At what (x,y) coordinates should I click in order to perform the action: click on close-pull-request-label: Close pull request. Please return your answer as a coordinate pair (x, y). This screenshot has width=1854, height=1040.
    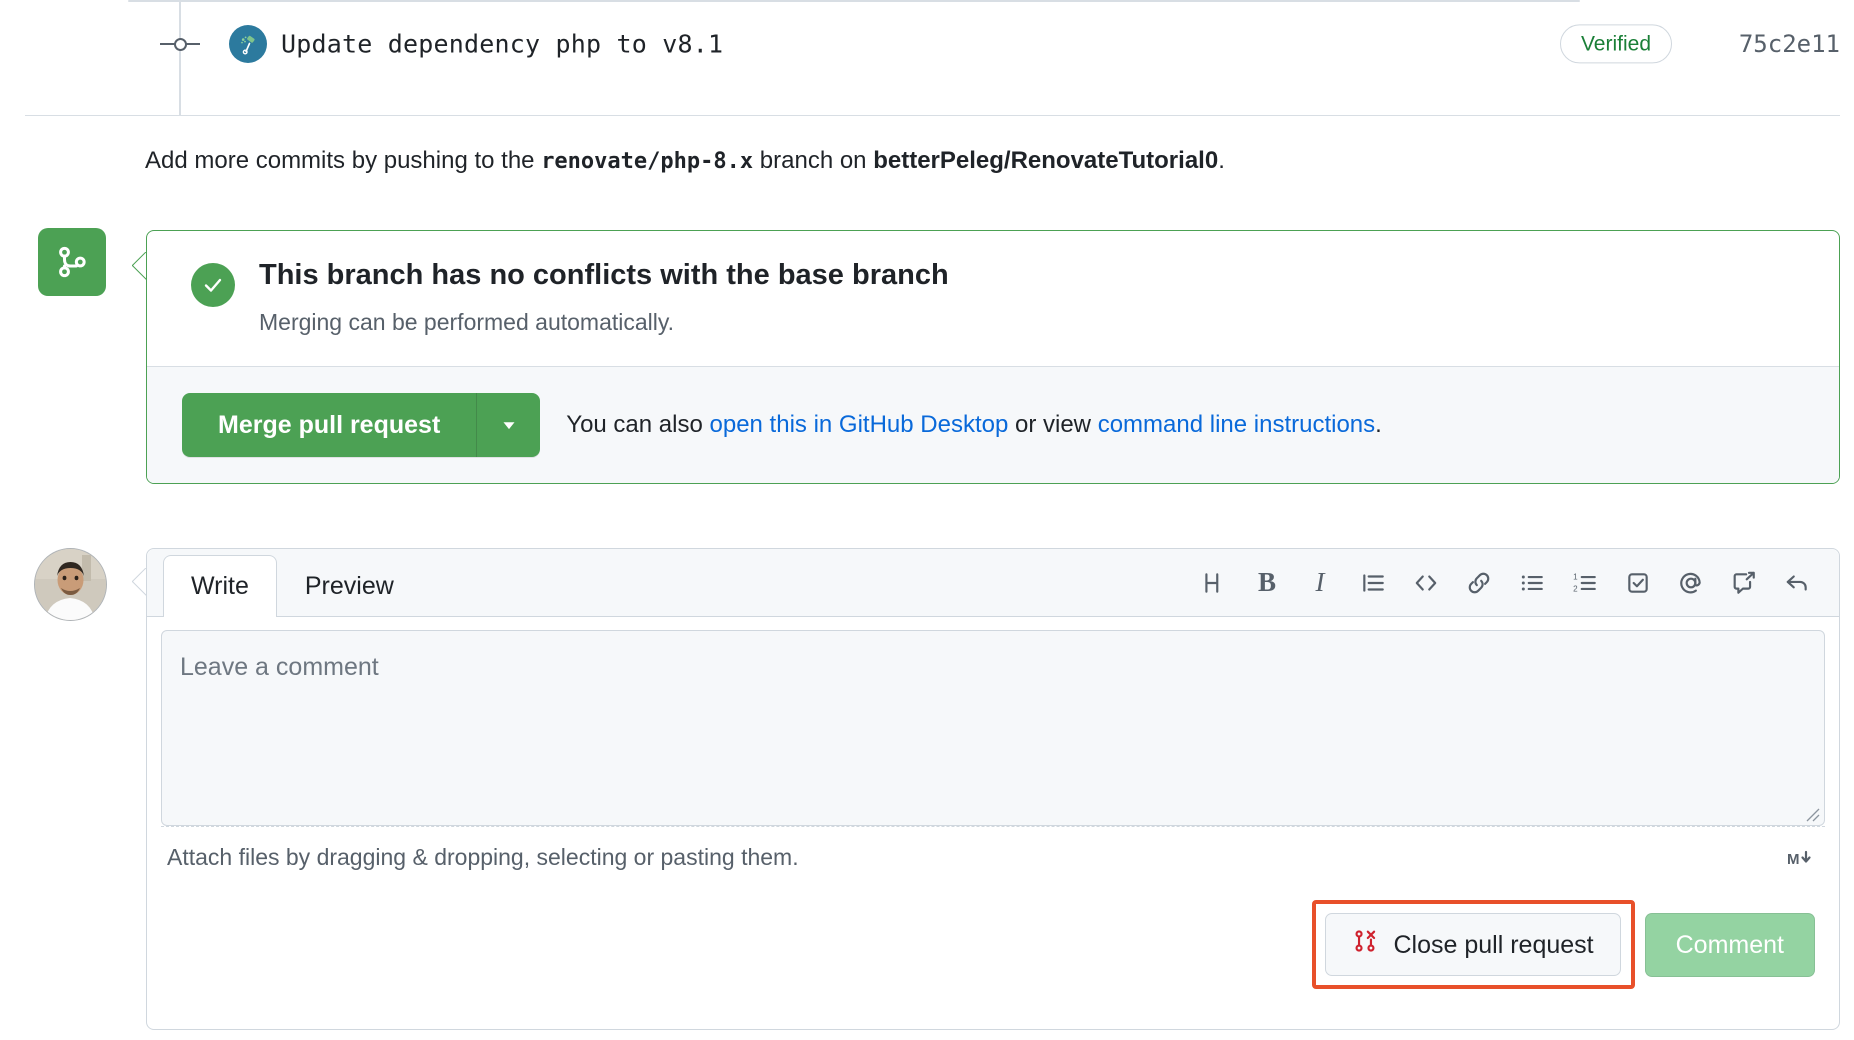
    Looking at the image, I should click on (1493, 944).